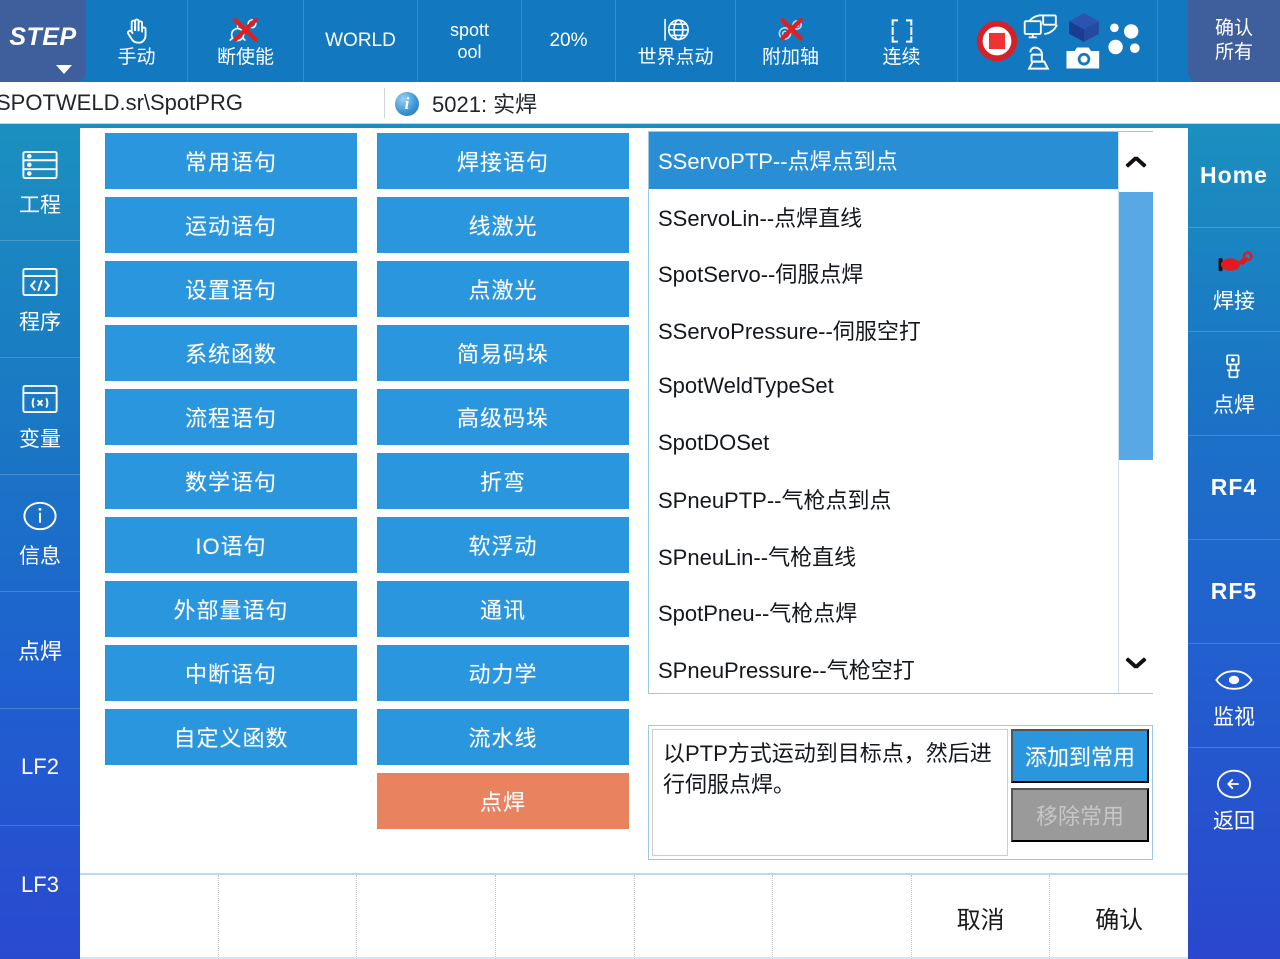 Image resolution: width=1280 pixels, height=959 pixels. What do you see at coordinates (883, 443) in the screenshot?
I see `list-item: SpotDOSet` at bounding box center [883, 443].